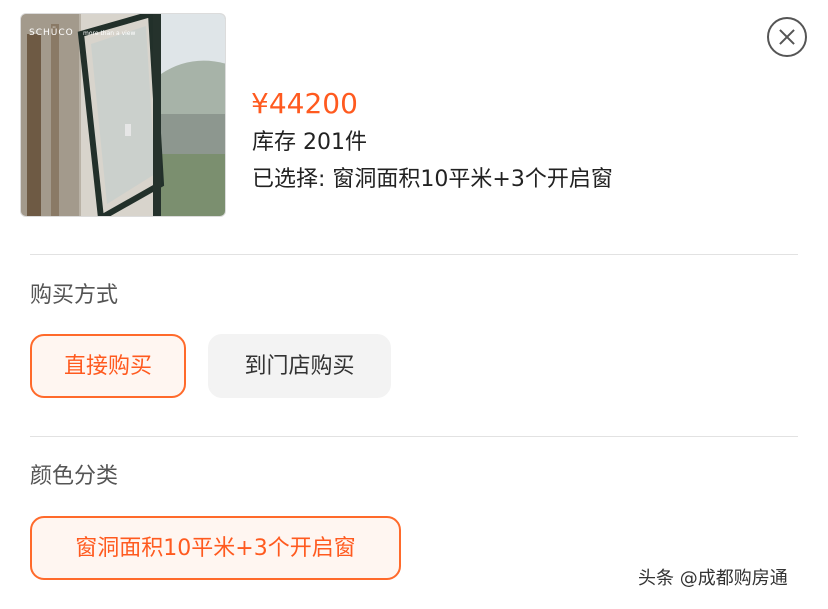 Image resolution: width=828 pixels, height=609 pixels. Describe the element at coordinates (74, 476) in the screenshot. I see `color-category-title: 颜色分类` at that location.